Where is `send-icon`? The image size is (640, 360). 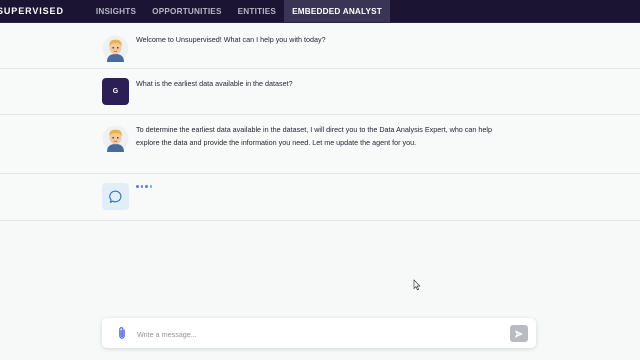 send-icon is located at coordinates (519, 333).